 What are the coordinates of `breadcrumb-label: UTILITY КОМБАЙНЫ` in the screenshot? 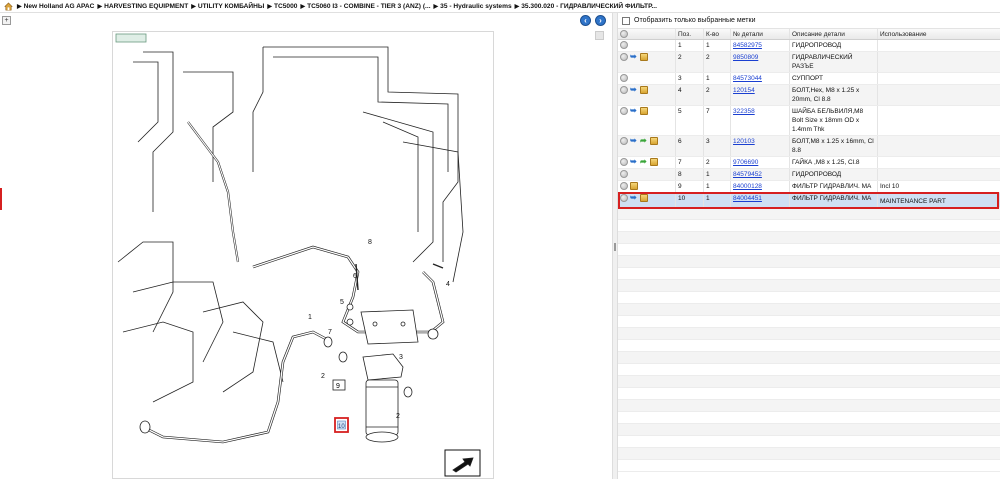 It's located at (231, 6).